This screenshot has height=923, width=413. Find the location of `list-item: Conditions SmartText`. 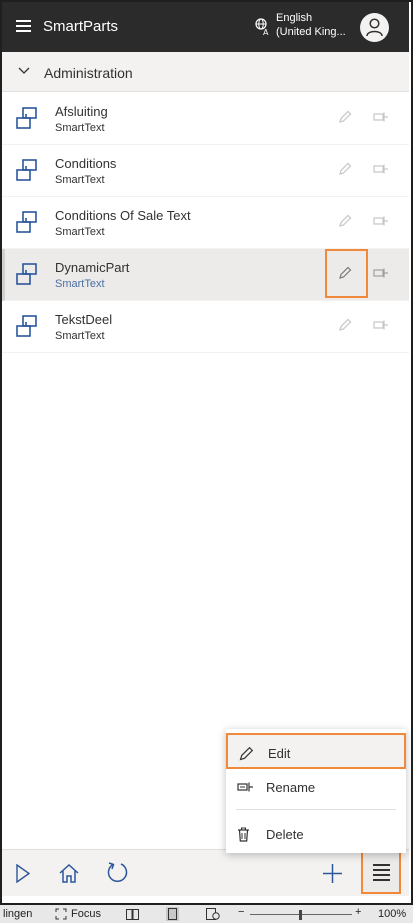

list-item: Conditions SmartText is located at coordinates (205, 171).